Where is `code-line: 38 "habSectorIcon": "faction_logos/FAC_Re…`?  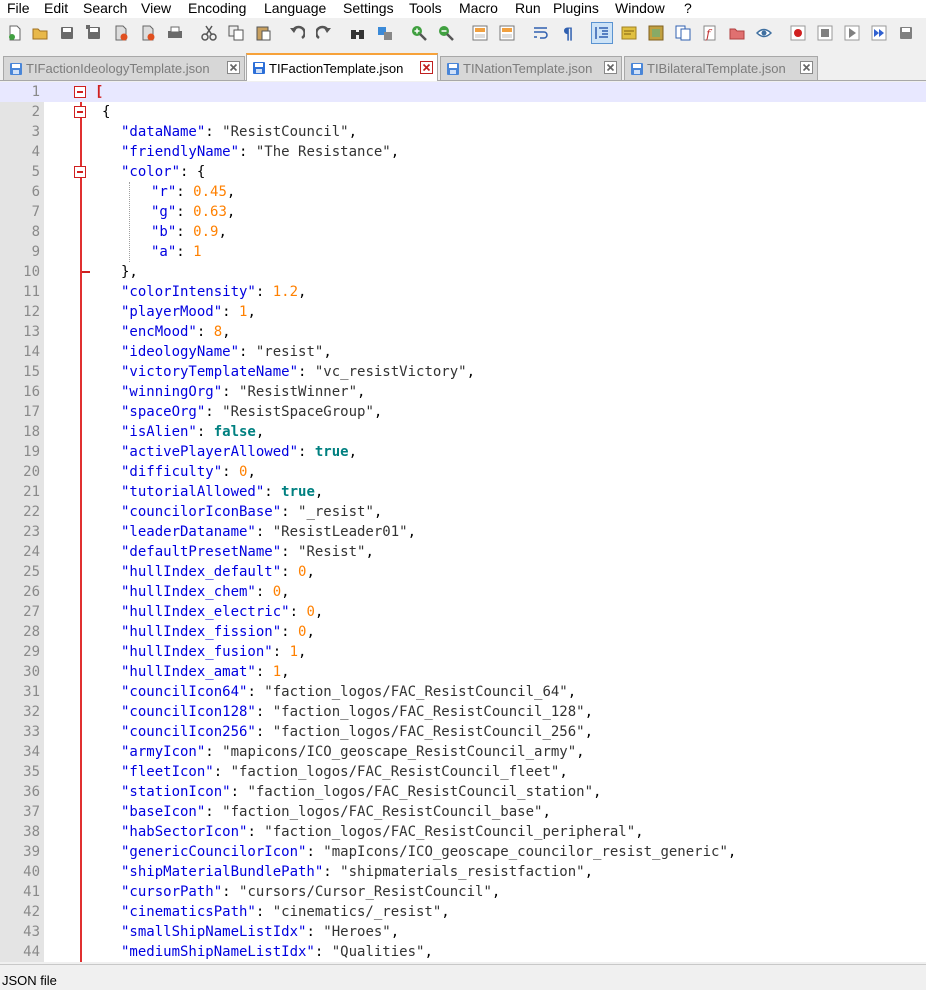 code-line: 38 "habSectorIcon": "faction_logos/FAC_Re… is located at coordinates (463, 832).